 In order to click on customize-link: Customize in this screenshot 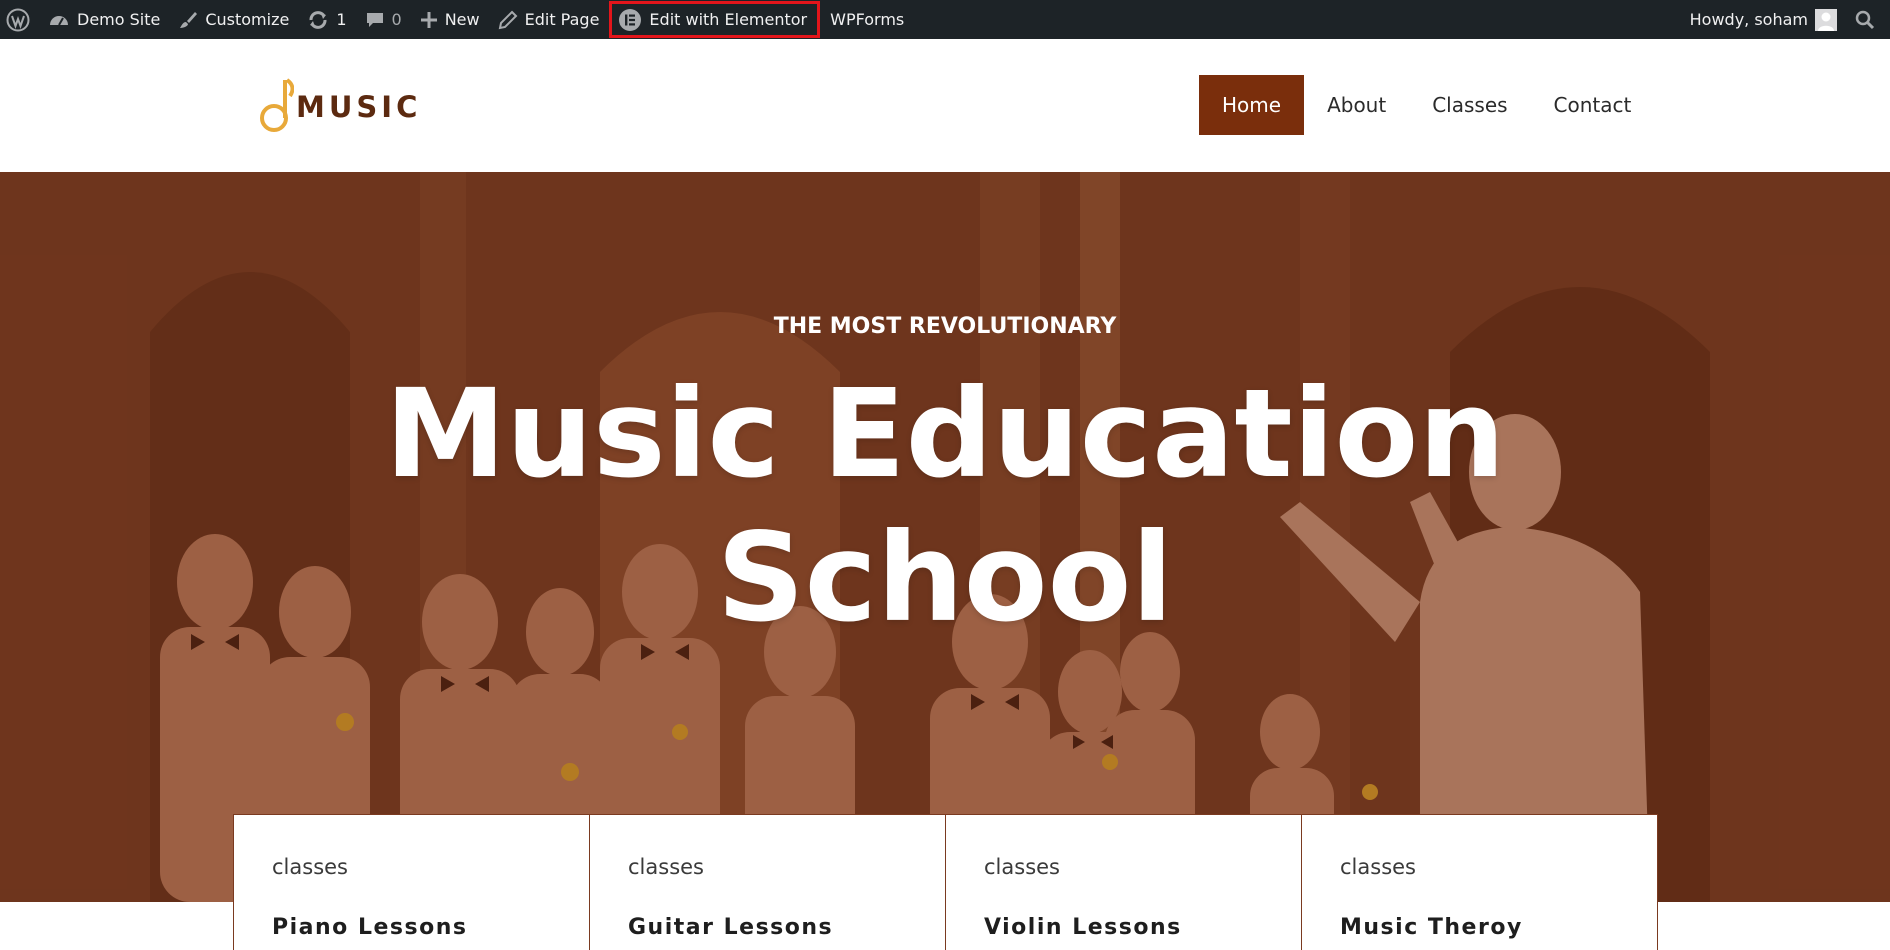, I will do `click(233, 19)`.